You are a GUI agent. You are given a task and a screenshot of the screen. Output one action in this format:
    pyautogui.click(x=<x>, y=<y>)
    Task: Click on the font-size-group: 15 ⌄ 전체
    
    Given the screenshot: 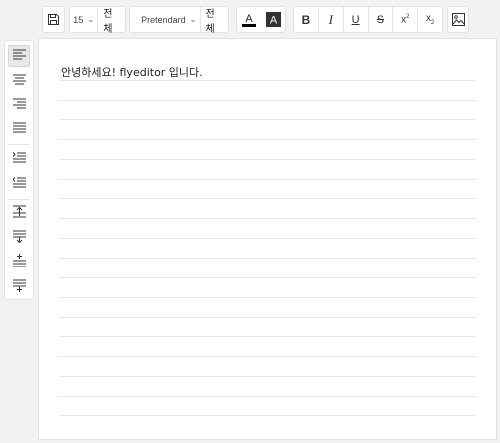 What is the action you would take?
    pyautogui.click(x=97, y=20)
    